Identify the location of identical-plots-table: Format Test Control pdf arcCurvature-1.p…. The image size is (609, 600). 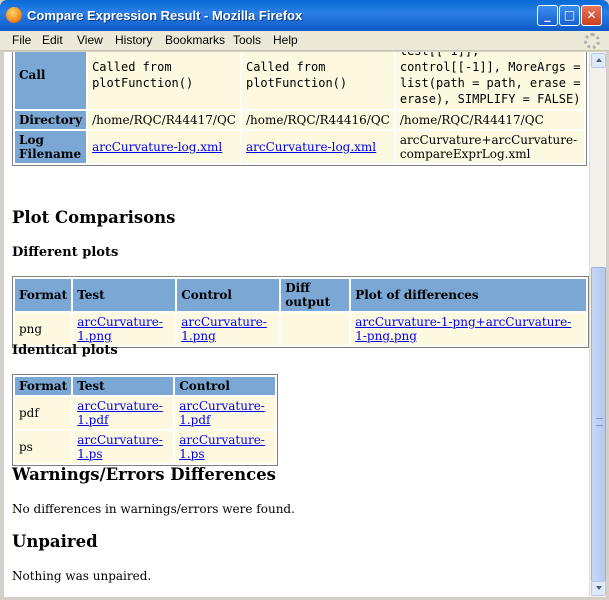
(145, 420).